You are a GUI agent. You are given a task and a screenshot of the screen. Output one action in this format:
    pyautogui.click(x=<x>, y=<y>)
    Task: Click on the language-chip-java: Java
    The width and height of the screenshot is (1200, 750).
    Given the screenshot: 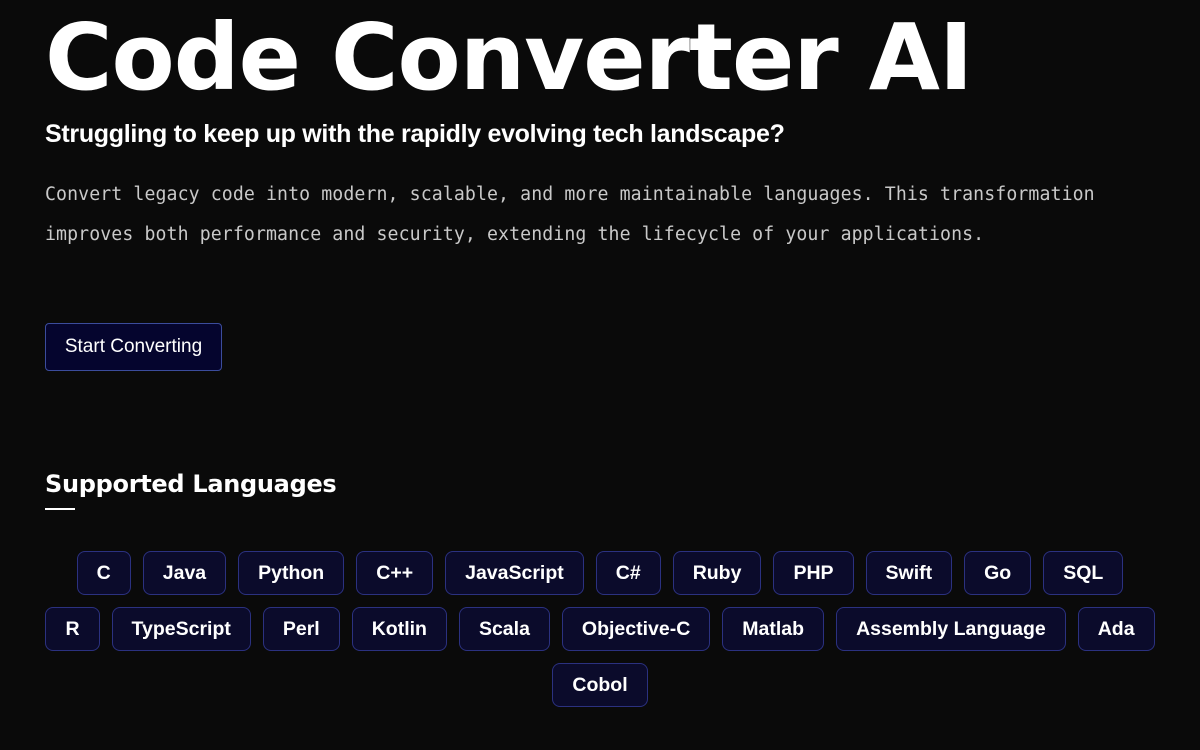 What is the action you would take?
    pyautogui.click(x=184, y=573)
    